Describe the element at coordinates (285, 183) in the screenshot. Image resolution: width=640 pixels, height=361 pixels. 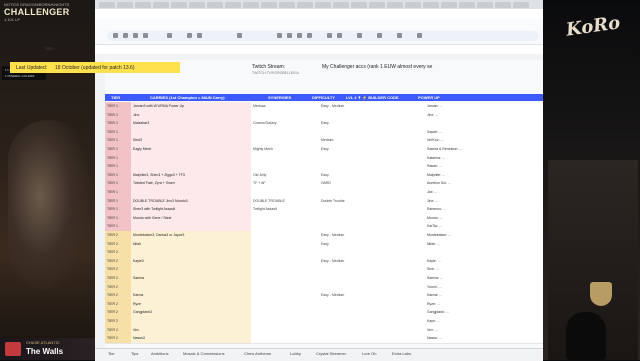
I see `cell-syn: TF + AF` at that location.